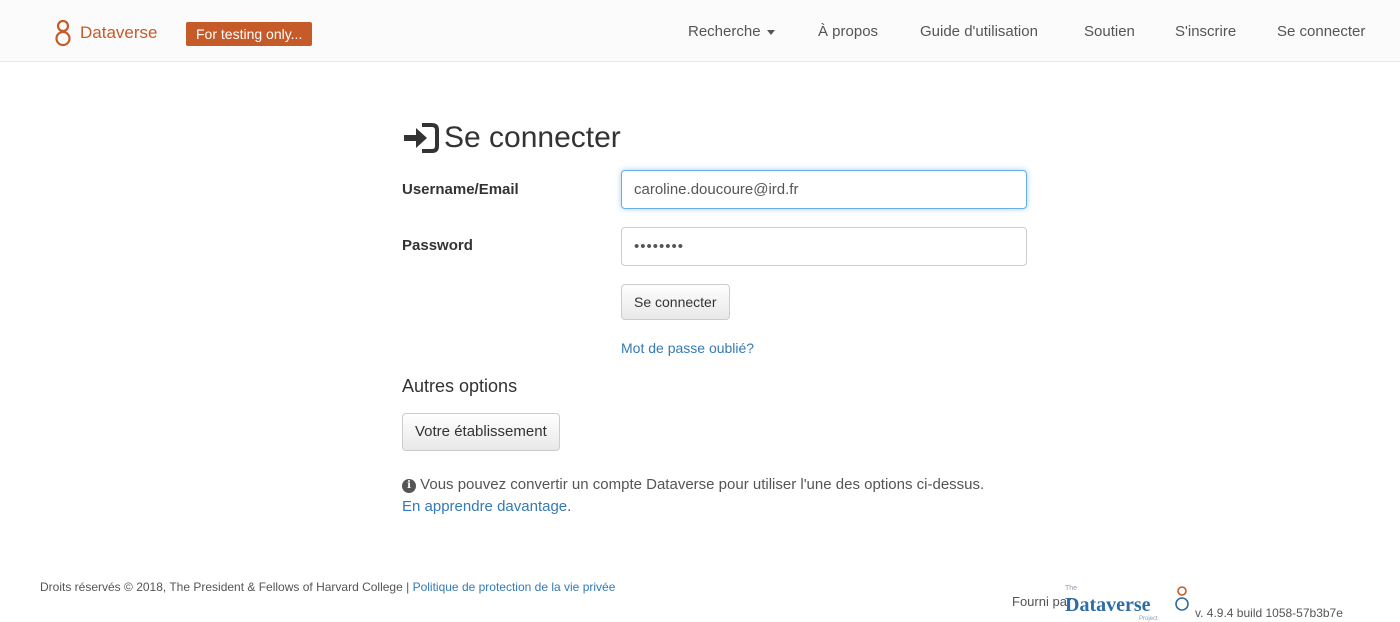 Image resolution: width=1400 pixels, height=622 pixels. What do you see at coordinates (824, 189) in the screenshot?
I see `username-input: caroline.doucoure@ird.fr` at bounding box center [824, 189].